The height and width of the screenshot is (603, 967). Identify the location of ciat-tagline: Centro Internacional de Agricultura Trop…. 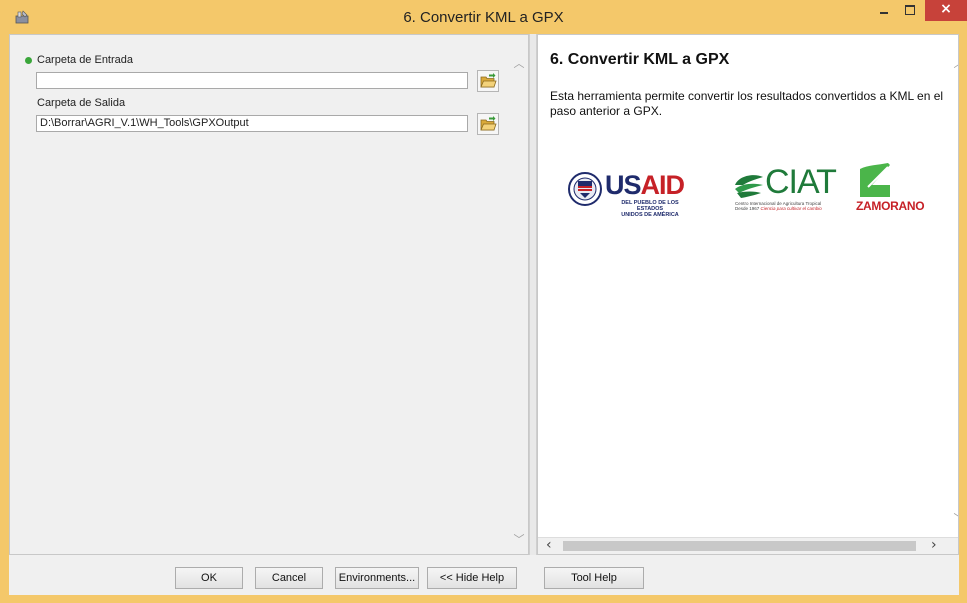
(790, 206).